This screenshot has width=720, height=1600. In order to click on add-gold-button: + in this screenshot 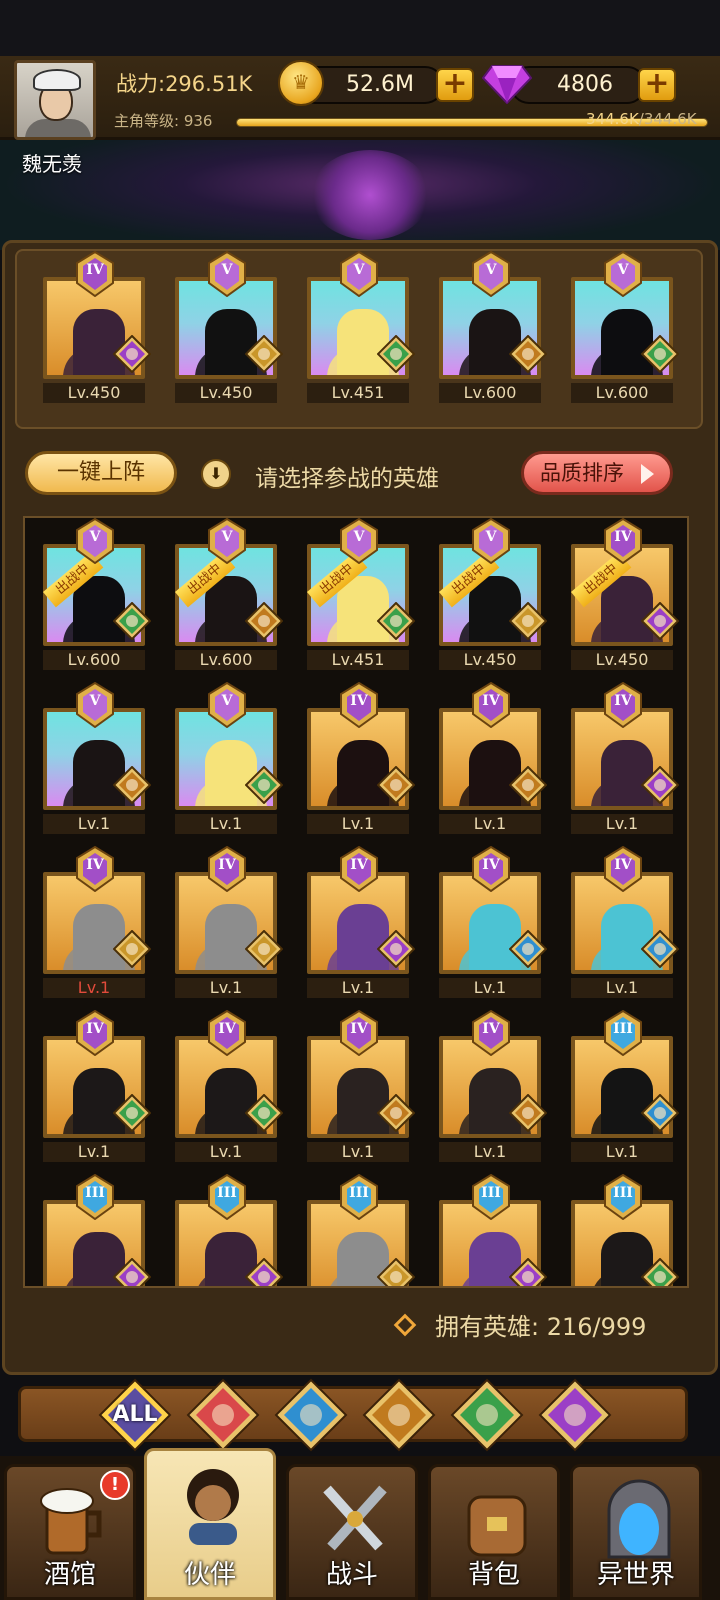, I will do `click(455, 85)`.